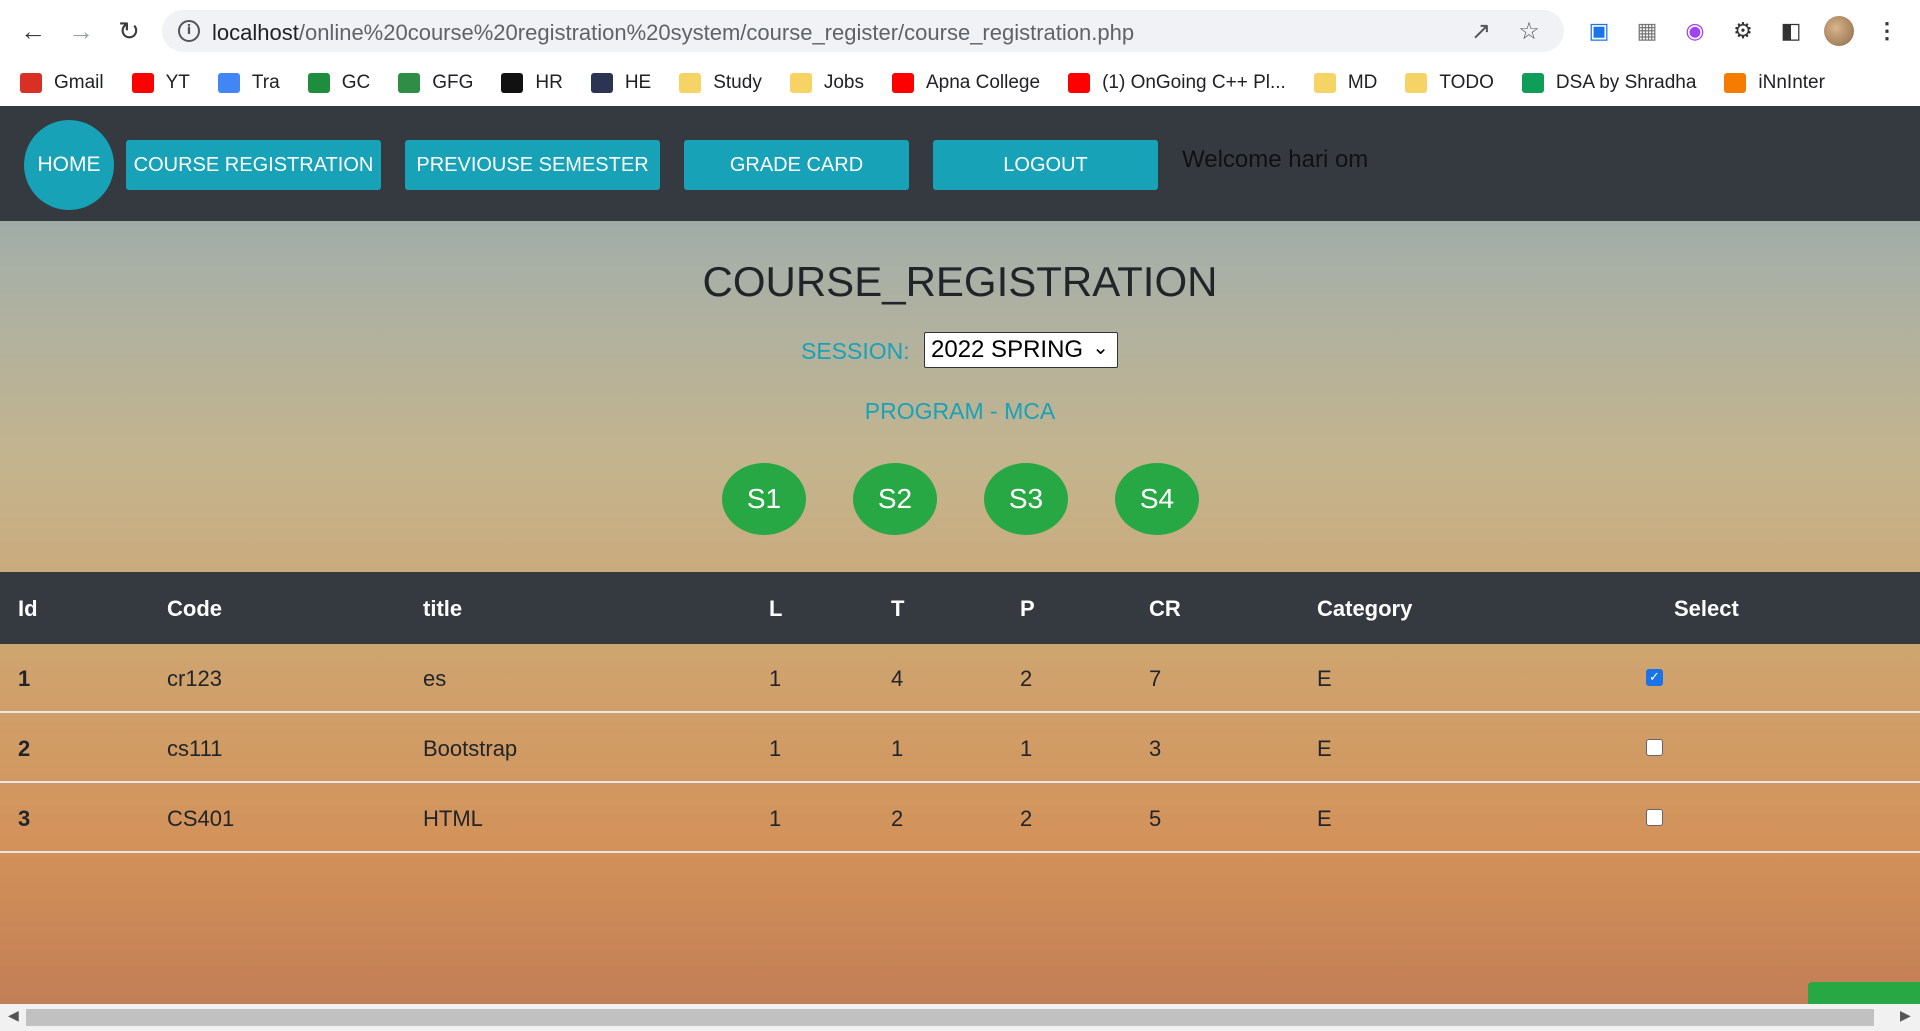  I want to click on select-checkbox: ✓, so click(1654, 677).